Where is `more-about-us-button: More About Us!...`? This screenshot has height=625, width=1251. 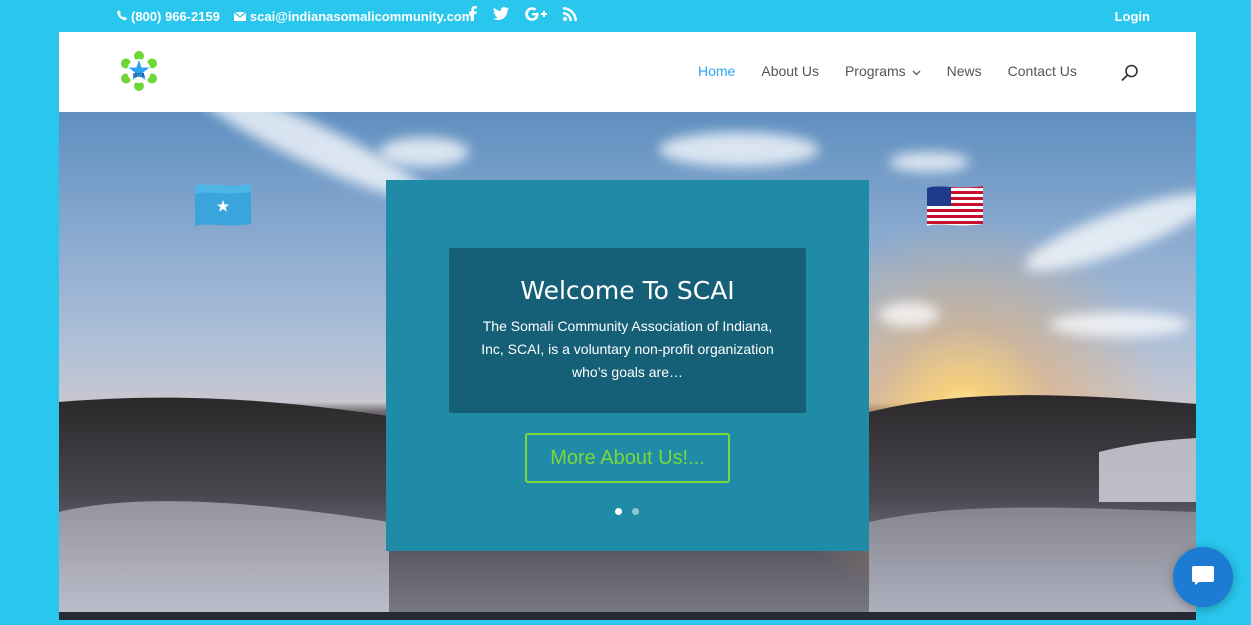 more-about-us-button: More About Us!... is located at coordinates (627, 458).